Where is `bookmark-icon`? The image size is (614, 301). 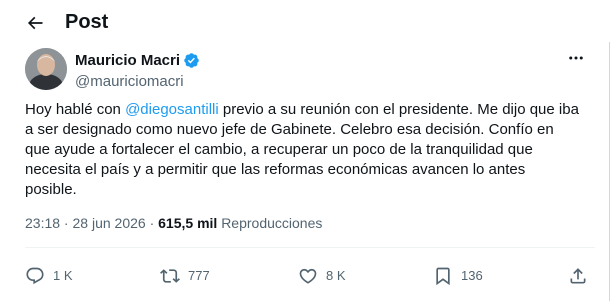 bookmark-icon is located at coordinates (443, 276).